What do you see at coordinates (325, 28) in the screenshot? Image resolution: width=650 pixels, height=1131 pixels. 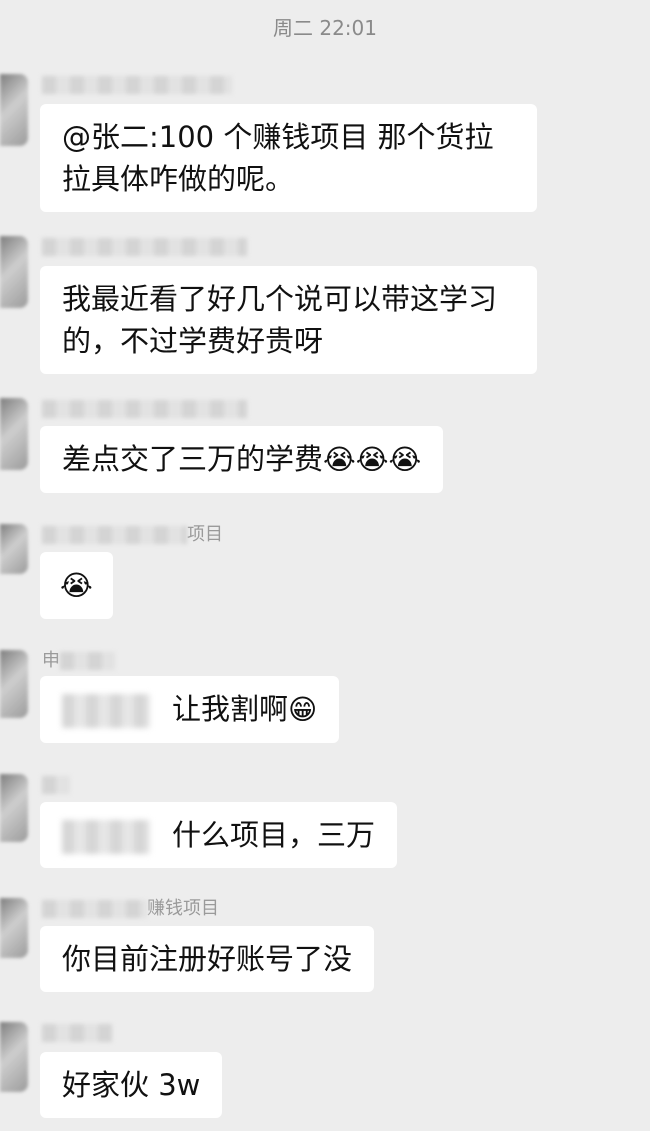 I see `message-timestamp: 周二 22:01` at bounding box center [325, 28].